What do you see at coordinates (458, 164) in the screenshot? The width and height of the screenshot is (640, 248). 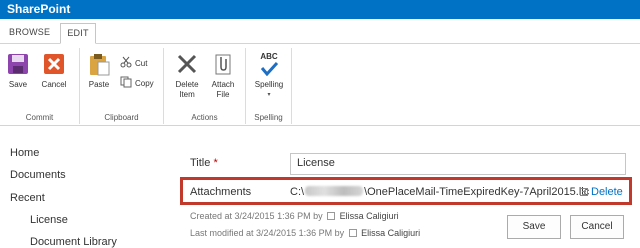 I see `title-input: License` at bounding box center [458, 164].